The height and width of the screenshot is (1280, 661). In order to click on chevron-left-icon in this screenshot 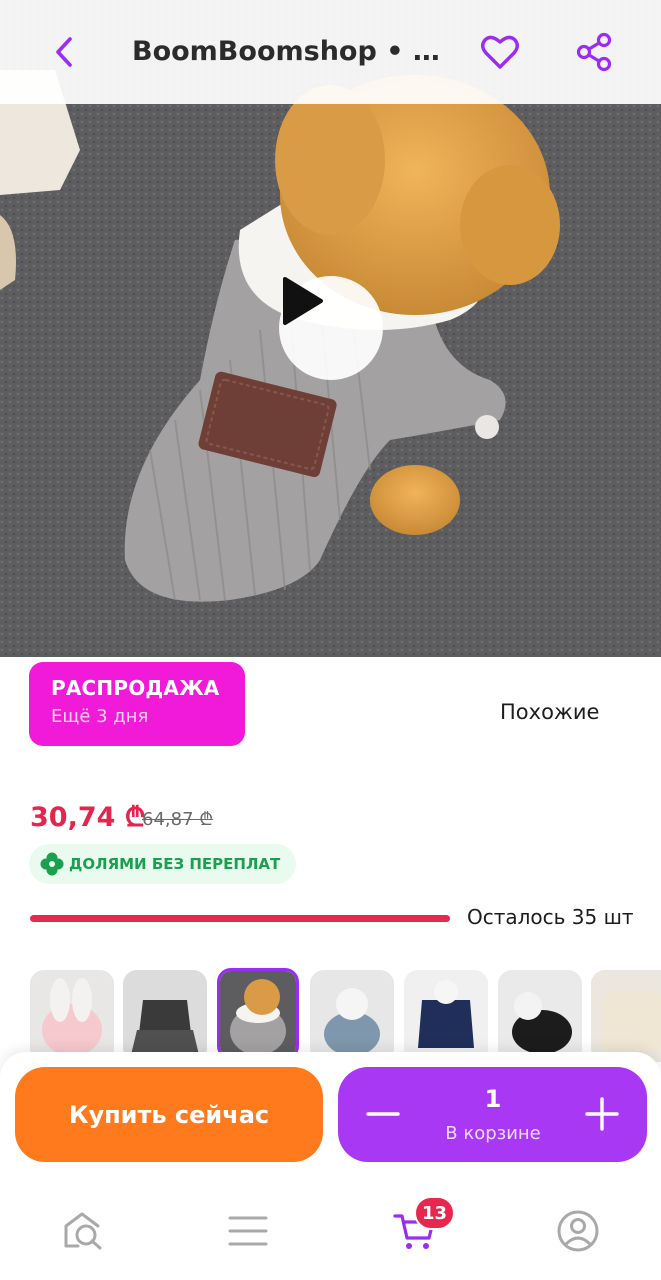, I will do `click(64, 52)`.